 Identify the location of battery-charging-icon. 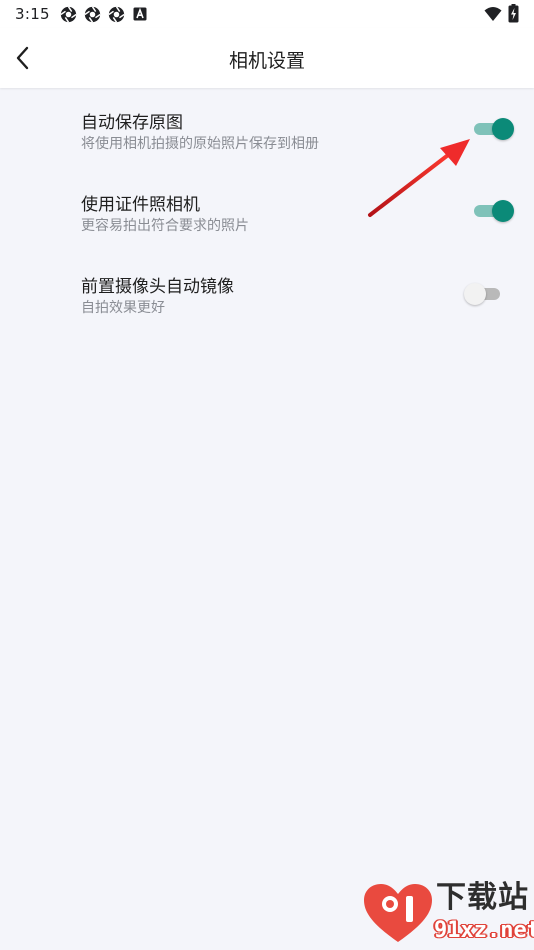
(513, 13).